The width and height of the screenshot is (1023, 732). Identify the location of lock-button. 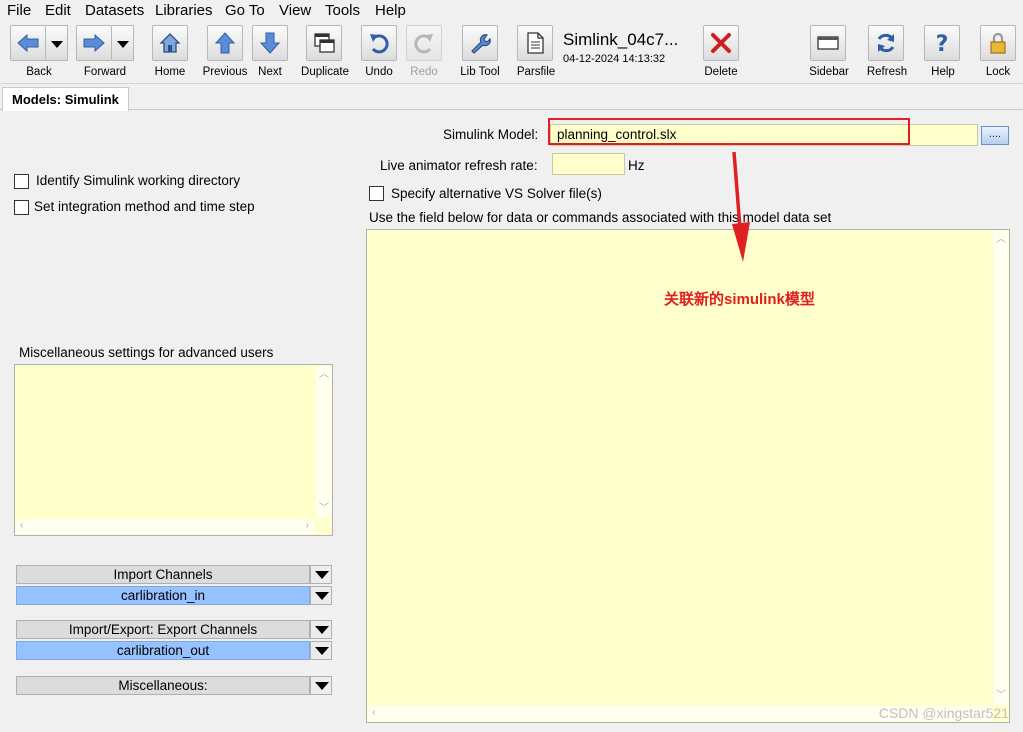
(998, 43).